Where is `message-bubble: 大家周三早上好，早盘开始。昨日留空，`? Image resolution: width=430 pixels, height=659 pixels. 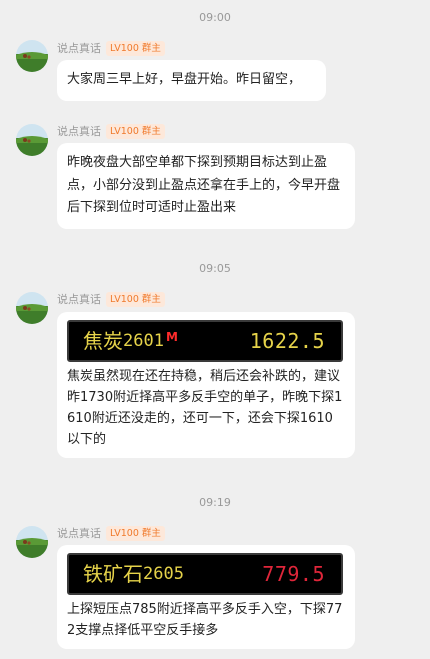 message-bubble: 大家周三早上好，早盘开始。昨日留空， is located at coordinates (191, 80).